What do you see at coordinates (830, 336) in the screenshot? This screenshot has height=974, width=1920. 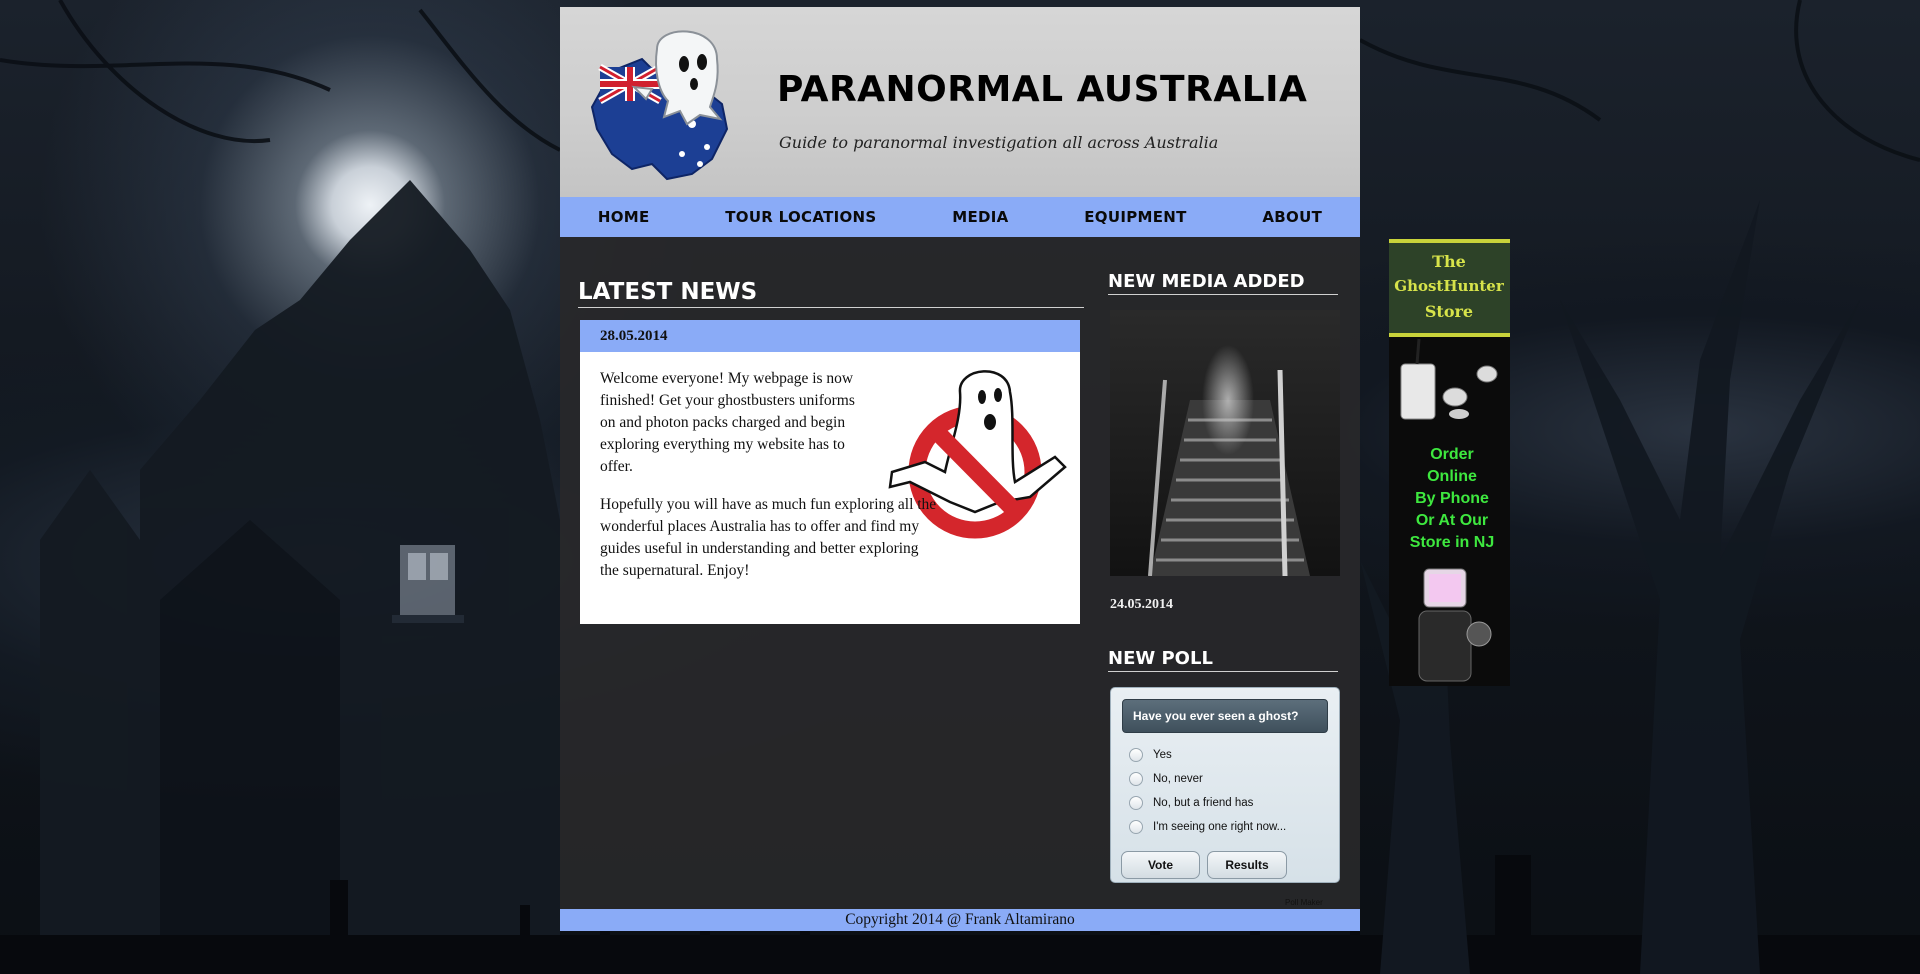 I see `news-date-bar: 28.05.2014` at bounding box center [830, 336].